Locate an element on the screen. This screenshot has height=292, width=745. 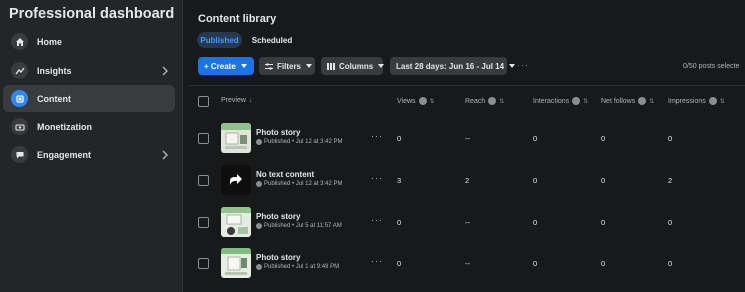
cell-views: 3 is located at coordinates (399, 180).